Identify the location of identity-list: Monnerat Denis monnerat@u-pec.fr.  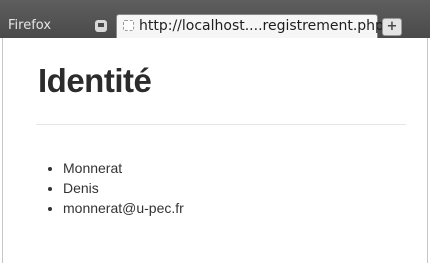
(110, 188).